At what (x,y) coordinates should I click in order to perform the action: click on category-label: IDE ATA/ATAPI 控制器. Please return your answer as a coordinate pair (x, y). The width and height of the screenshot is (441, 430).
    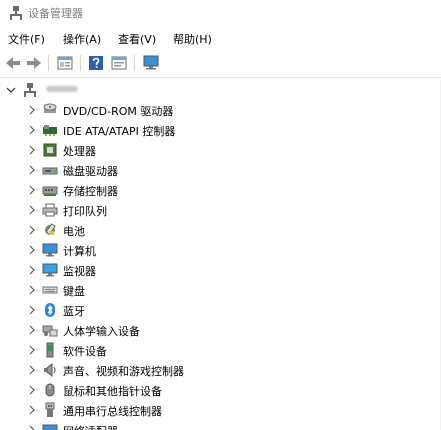
    Looking at the image, I should click on (119, 131).